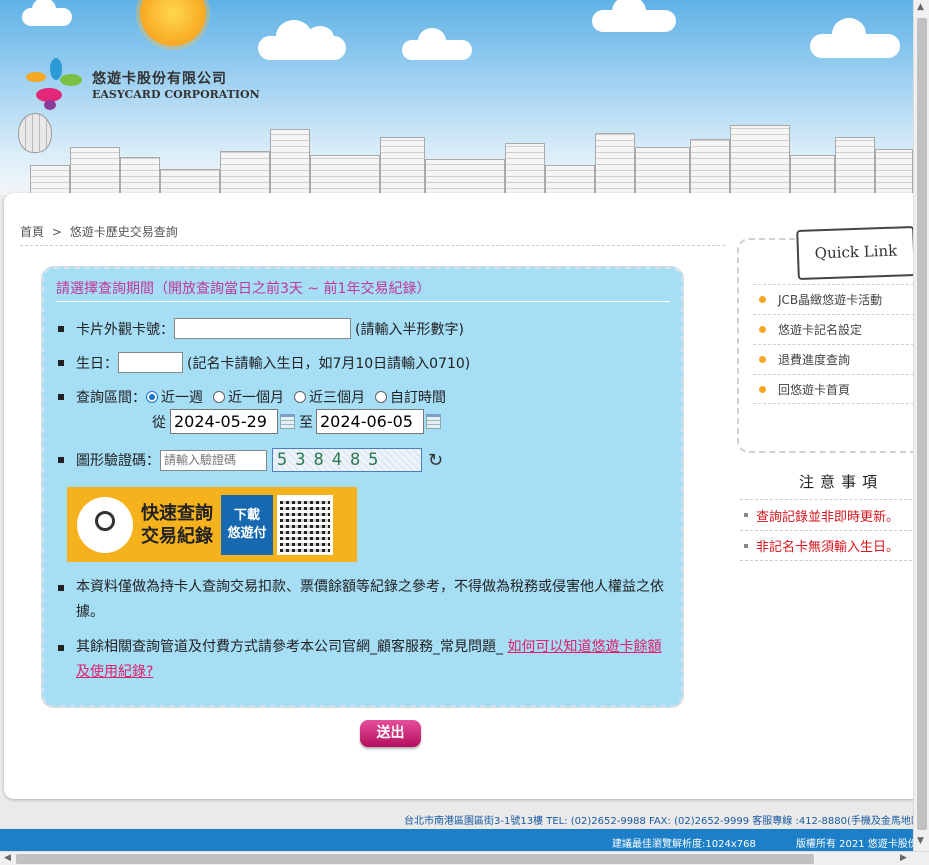  What do you see at coordinates (456, 840) in the screenshot?
I see `footer-bar: 建議最佳瀏覽解析度:1024x768 版權所有 2021 悠遊卡股份有限公司` at bounding box center [456, 840].